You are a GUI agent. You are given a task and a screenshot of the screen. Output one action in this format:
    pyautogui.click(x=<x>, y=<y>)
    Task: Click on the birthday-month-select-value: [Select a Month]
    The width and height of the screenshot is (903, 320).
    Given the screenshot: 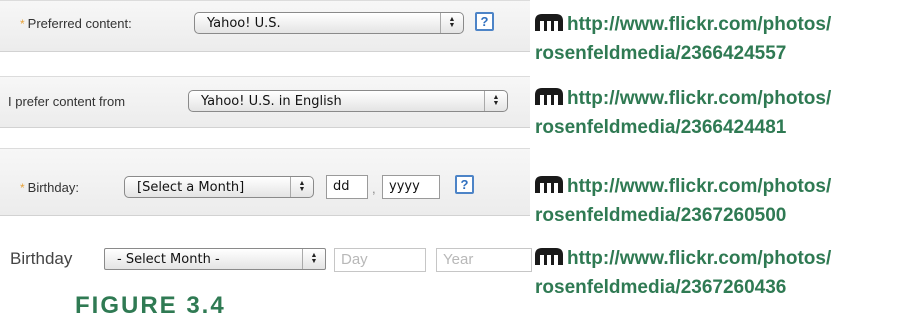 What is the action you would take?
    pyautogui.click(x=191, y=187)
    